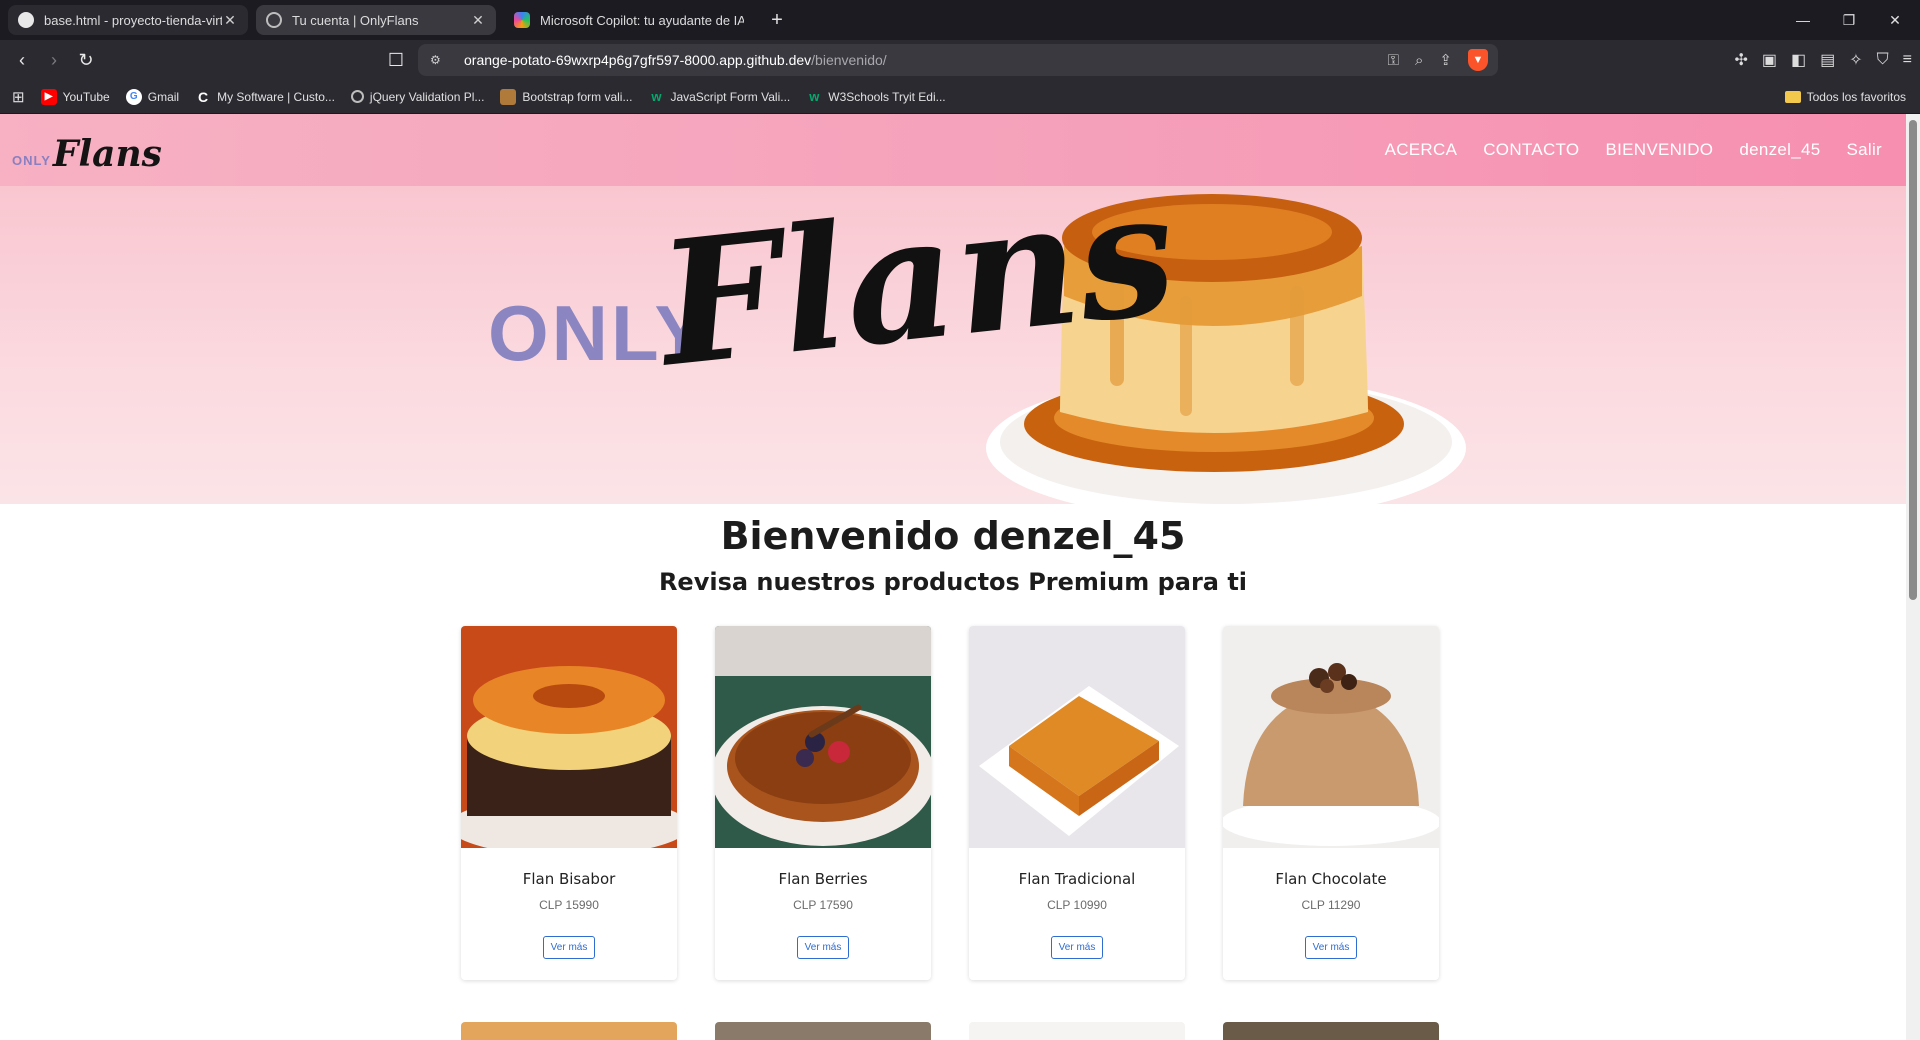  I want to click on menu-acerca: ACERCA, so click(1421, 150).